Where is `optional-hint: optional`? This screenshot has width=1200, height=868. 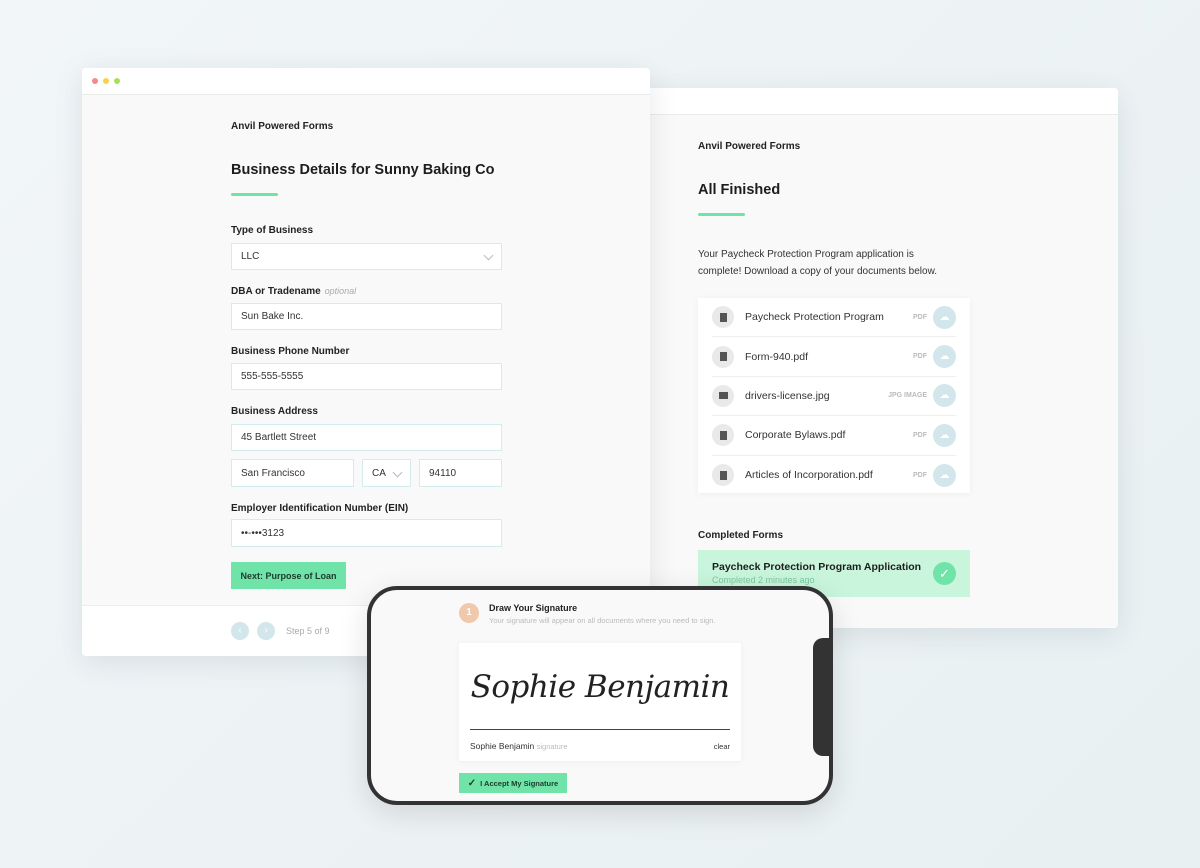 optional-hint: optional is located at coordinates (340, 291).